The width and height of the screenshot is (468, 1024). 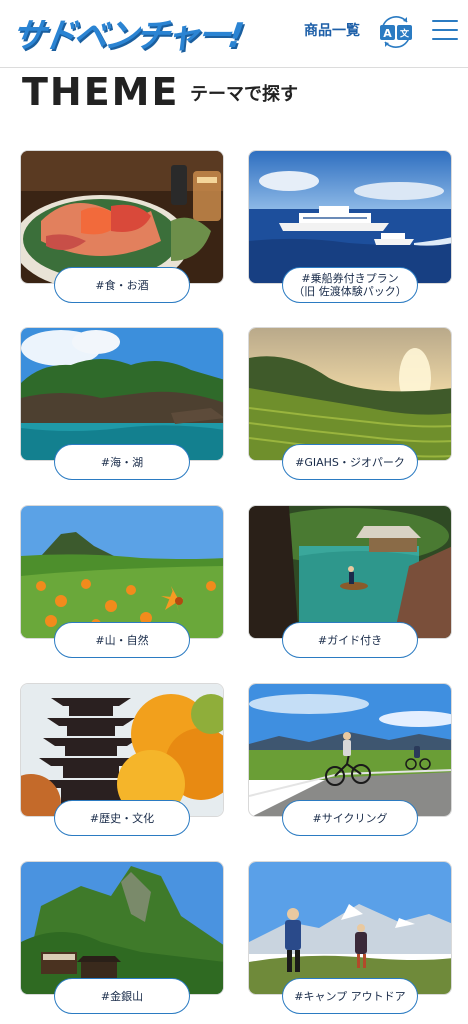 I want to click on translate-button: A 文, so click(x=396, y=32).